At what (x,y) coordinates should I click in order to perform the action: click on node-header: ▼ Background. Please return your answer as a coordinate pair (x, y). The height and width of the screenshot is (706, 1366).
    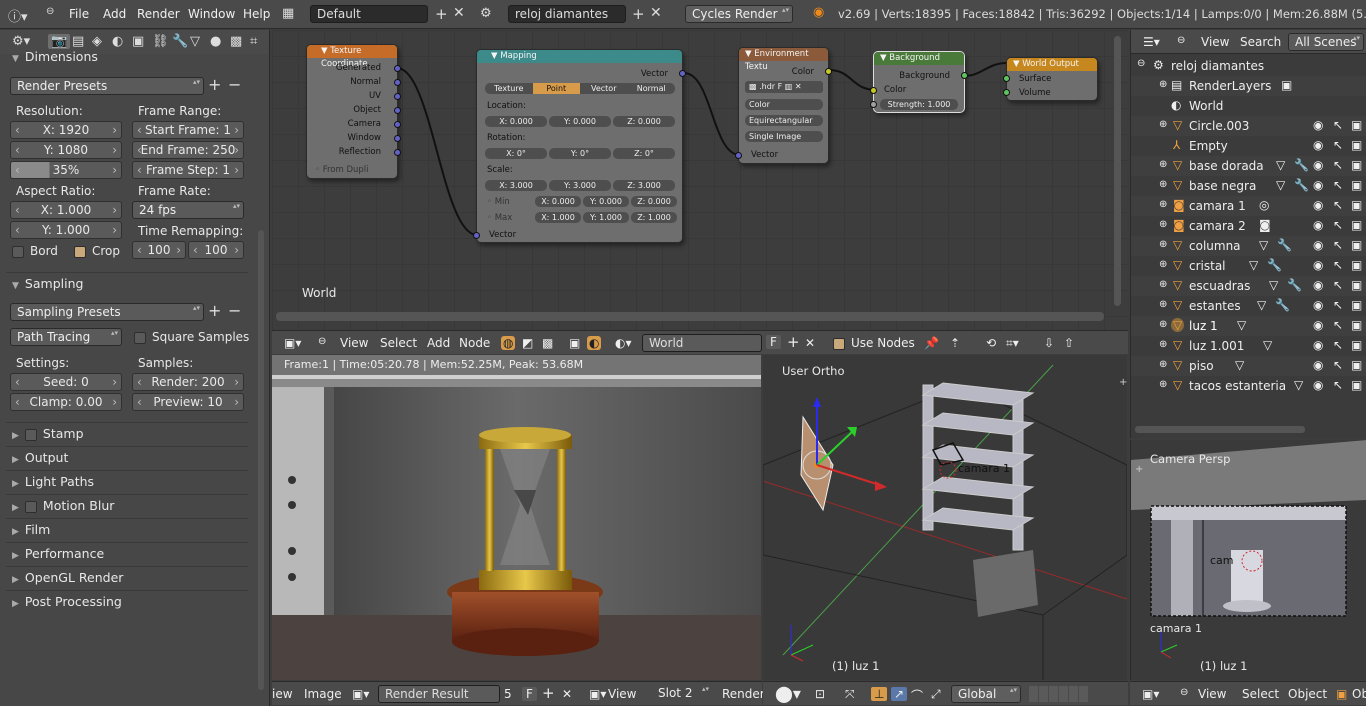
    Looking at the image, I should click on (919, 58).